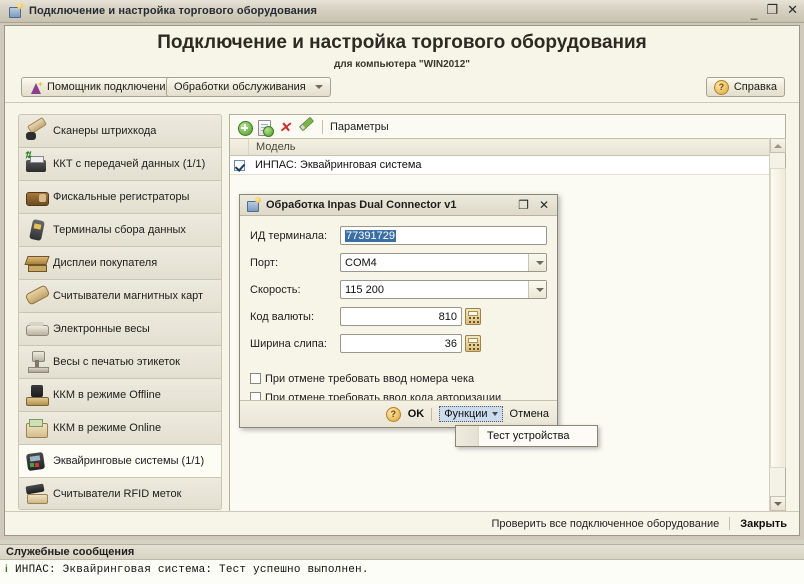 Image resolution: width=804 pixels, height=584 pixels. I want to click on dialog-footer: ? OK Функции Отмена, so click(398, 413).